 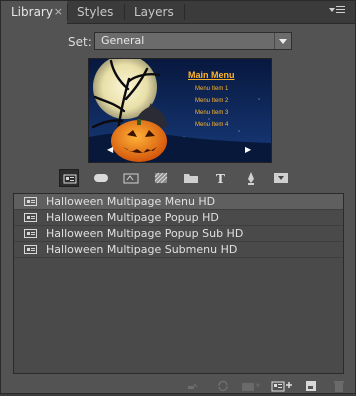 I want to click on text-icon: T, so click(x=221, y=178).